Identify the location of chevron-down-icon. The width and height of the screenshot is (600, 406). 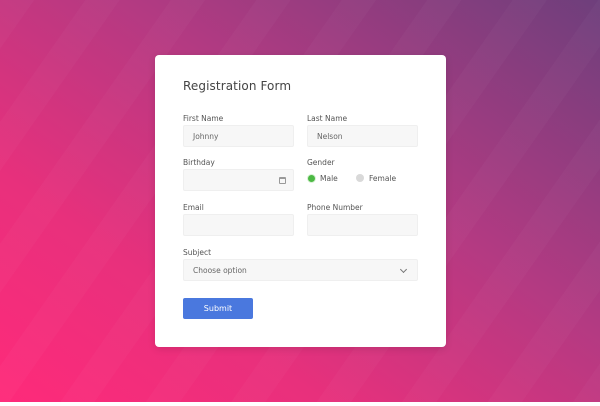
(403, 269).